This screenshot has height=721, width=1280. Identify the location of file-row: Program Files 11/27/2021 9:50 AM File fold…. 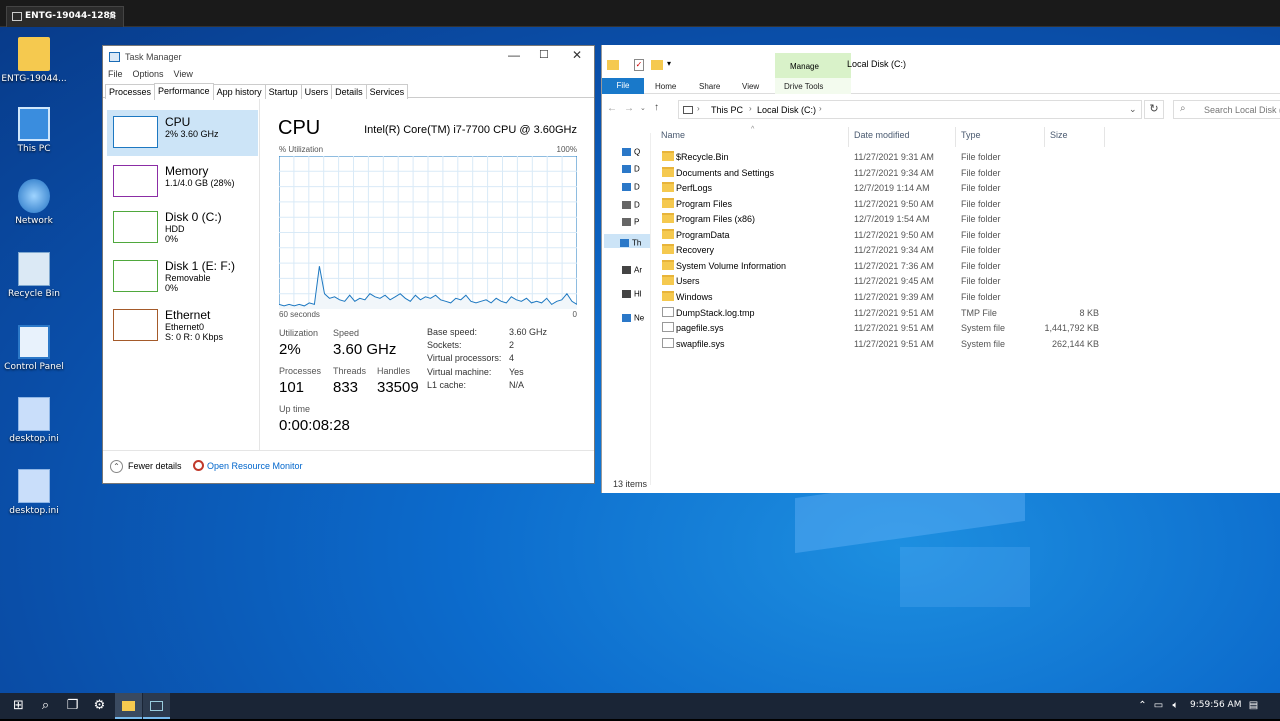
(889, 204).